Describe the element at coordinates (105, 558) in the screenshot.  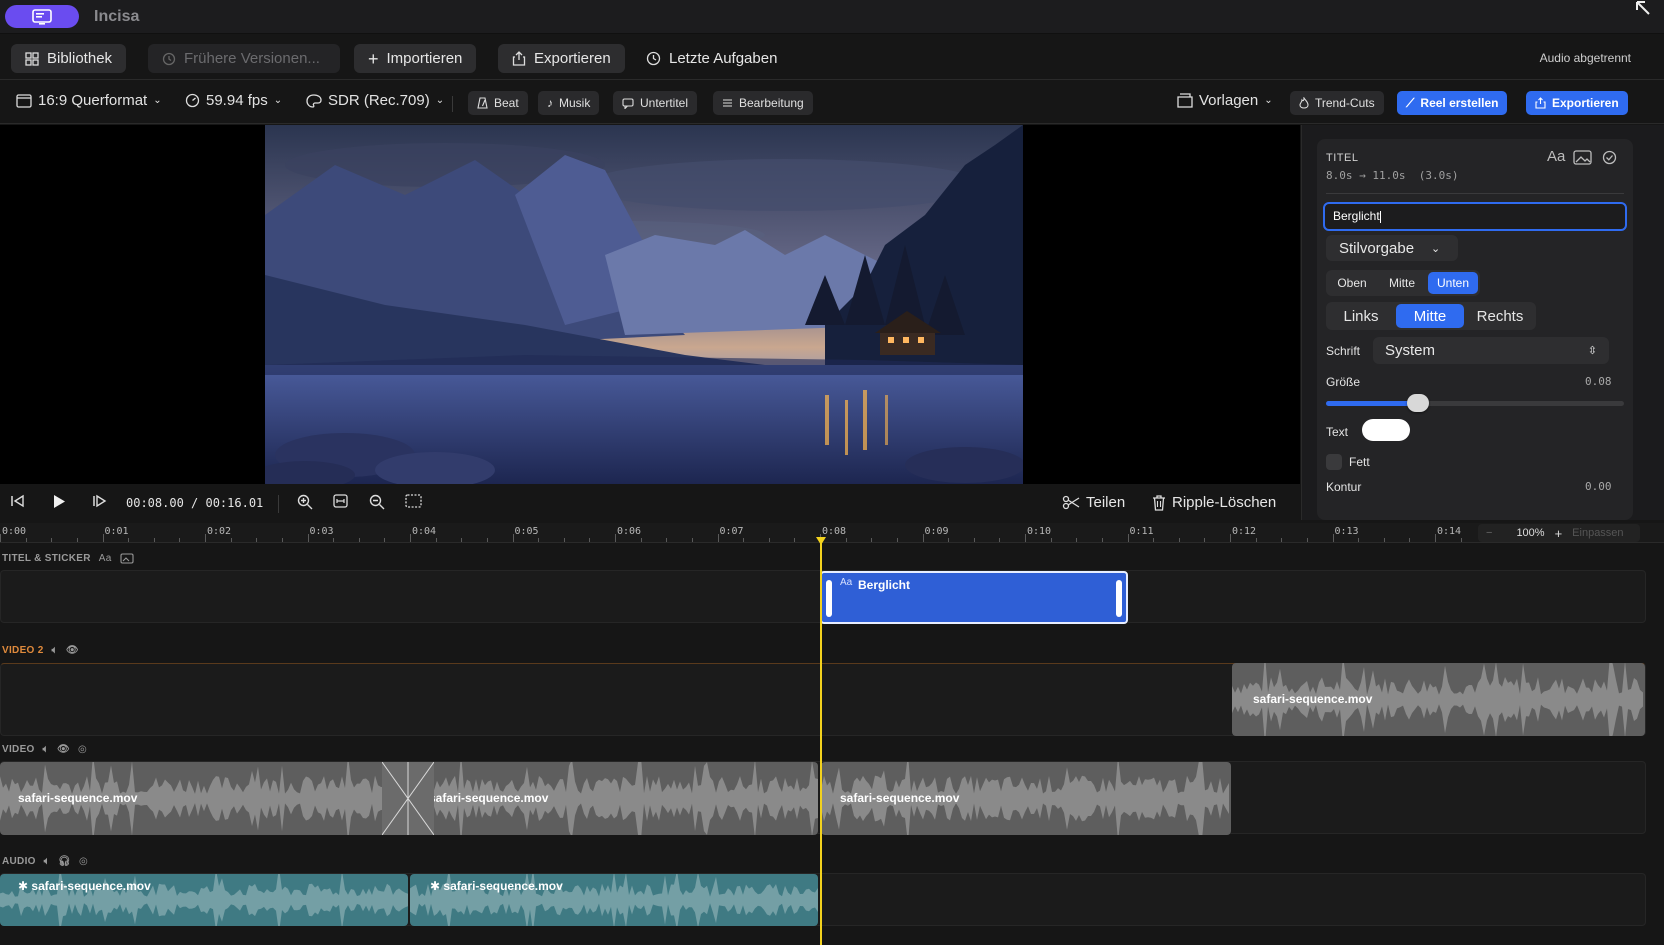
I see `text-icon: Aa` at that location.